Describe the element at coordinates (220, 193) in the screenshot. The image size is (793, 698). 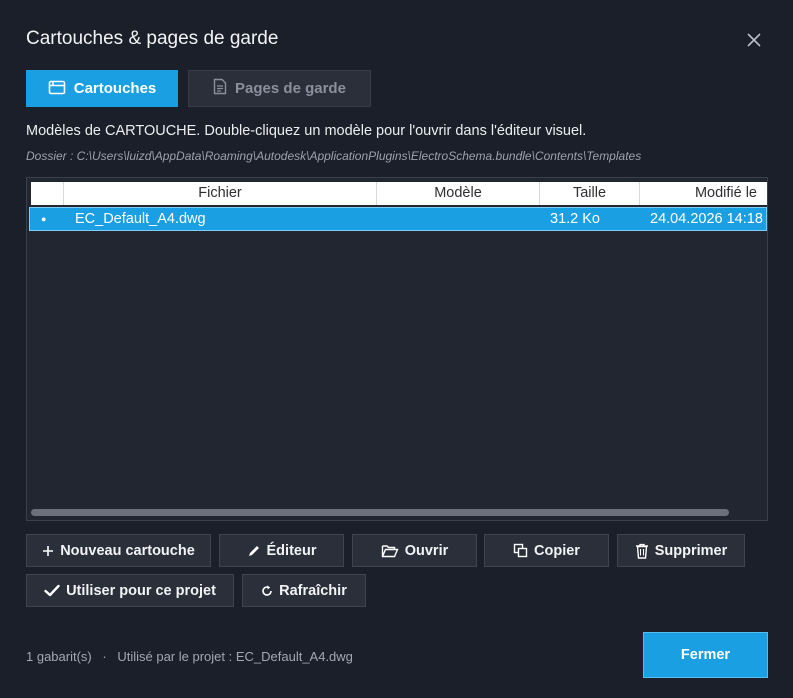
I see `header-fichier: Fichier` at that location.